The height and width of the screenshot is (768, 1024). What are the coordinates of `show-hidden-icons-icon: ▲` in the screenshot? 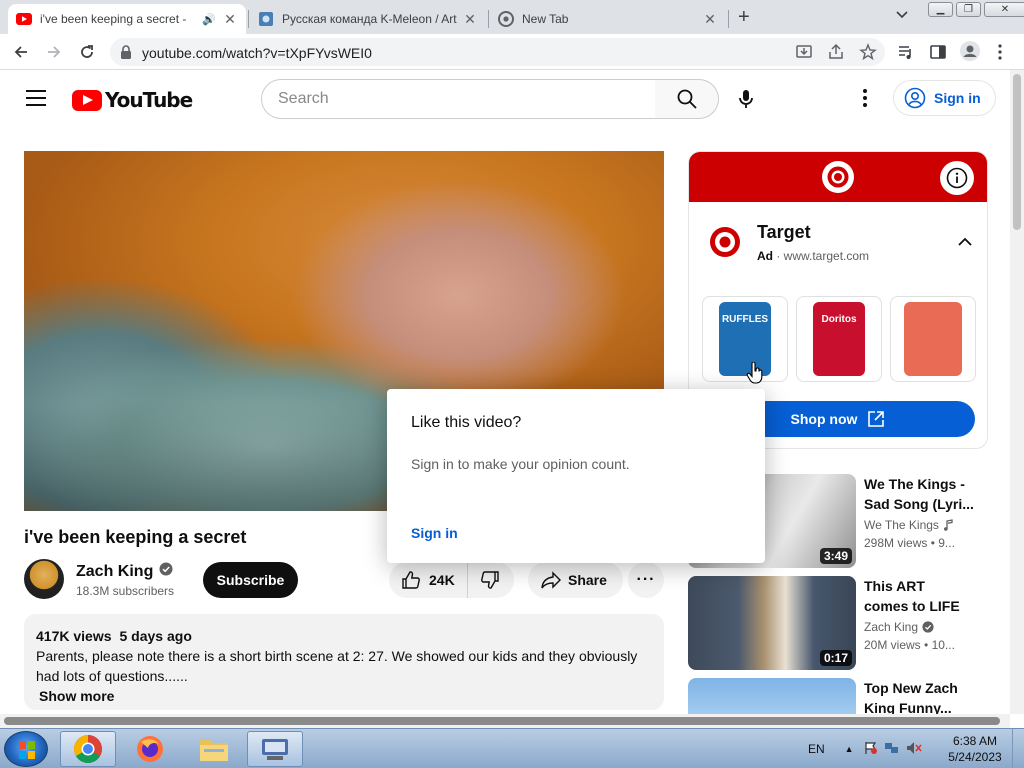 It's located at (849, 749).